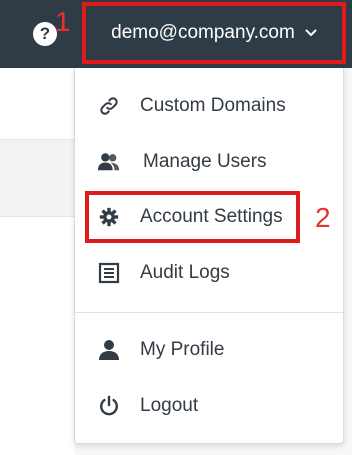  I want to click on user-menu-button: demo@company.com, so click(214, 33).